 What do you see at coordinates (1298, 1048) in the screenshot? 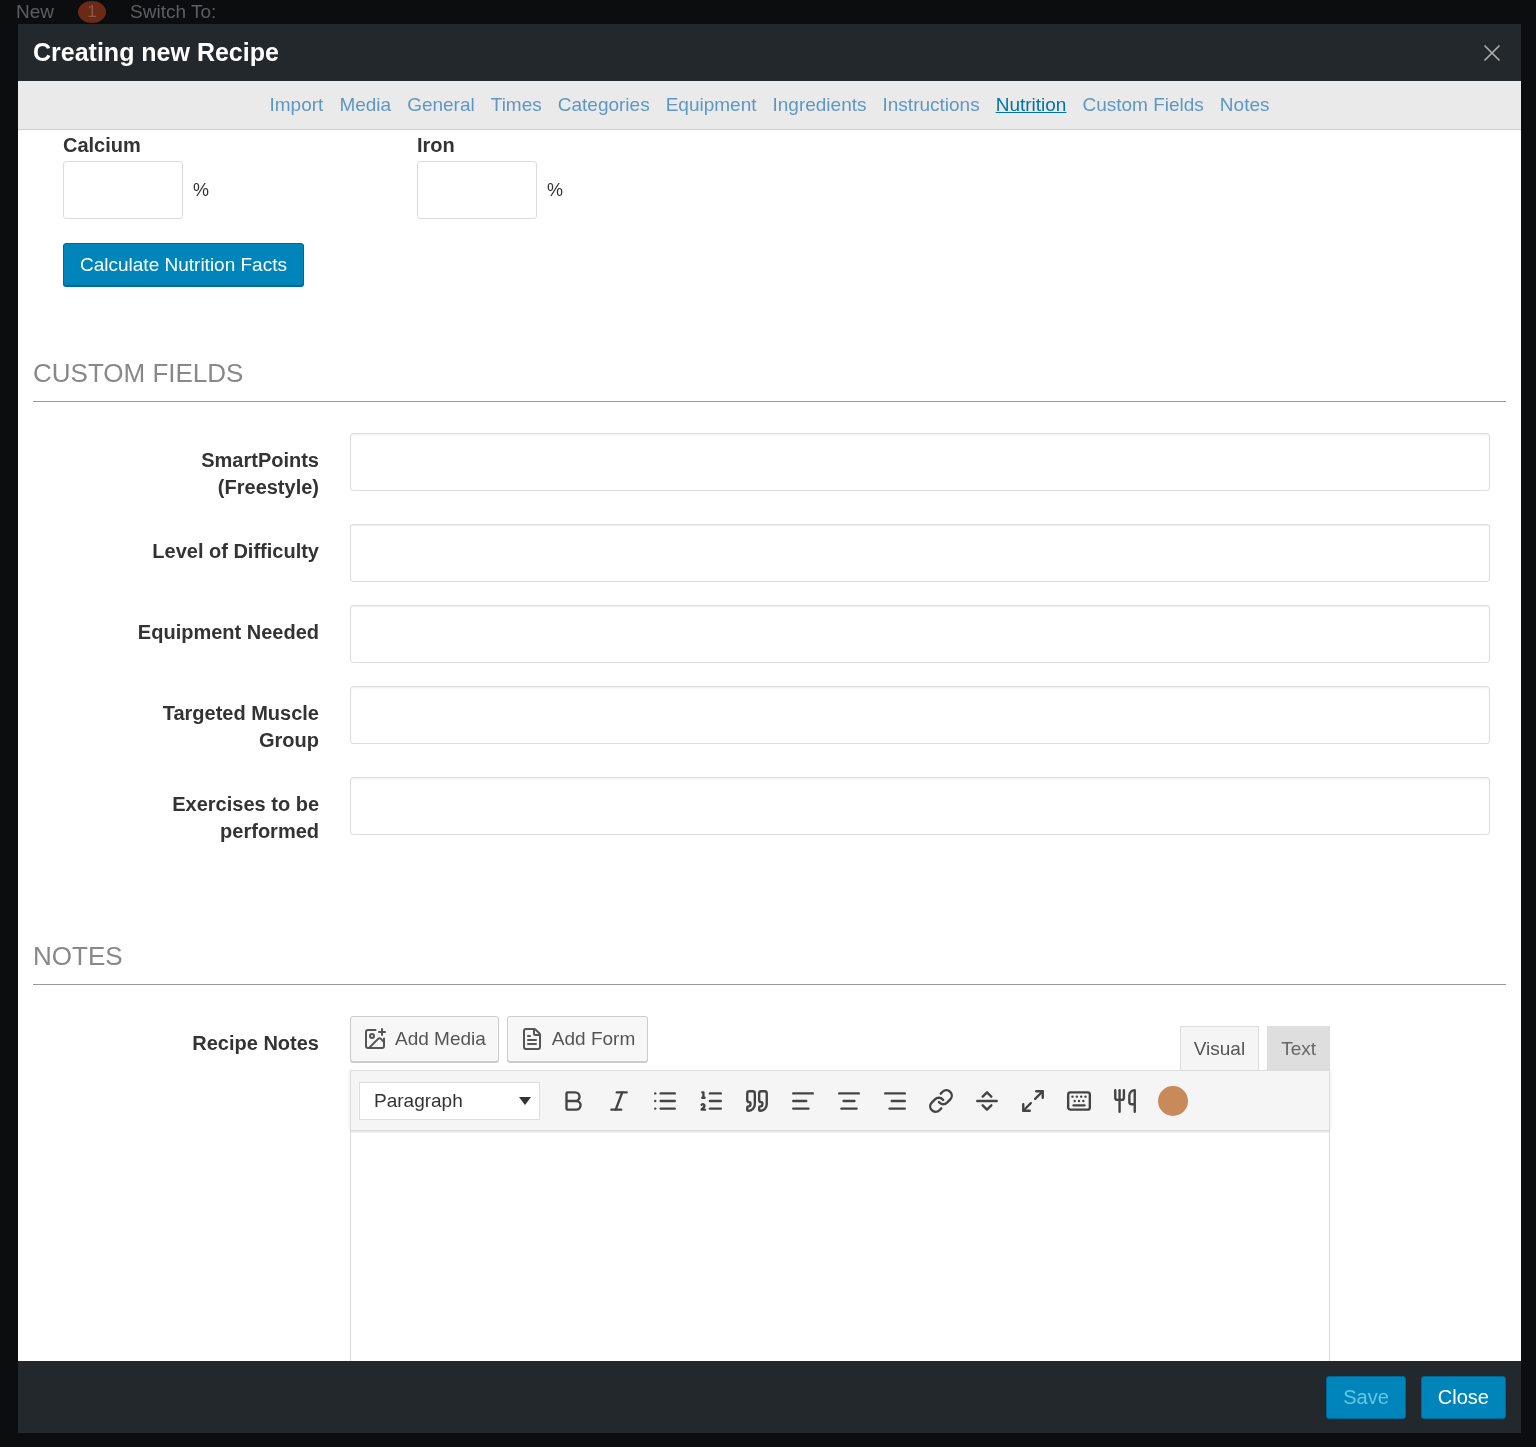
I see `editor-tab: Text` at bounding box center [1298, 1048].